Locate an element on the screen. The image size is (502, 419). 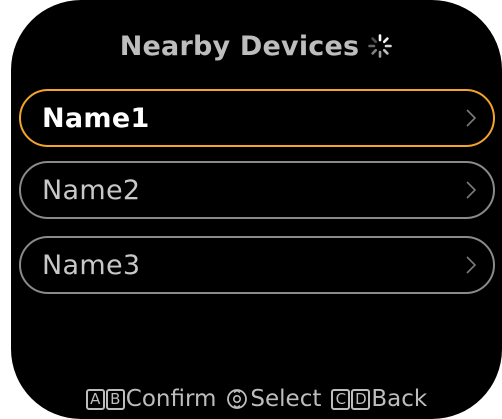
confirm-label: Confirm is located at coordinates (171, 399).